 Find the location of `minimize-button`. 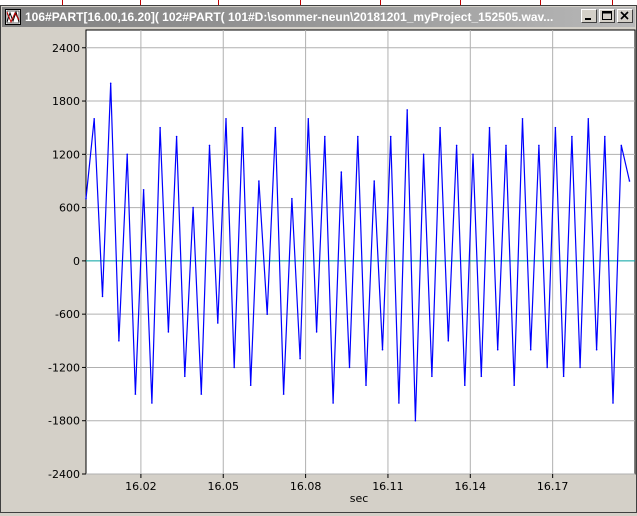

minimize-button is located at coordinates (589, 16).